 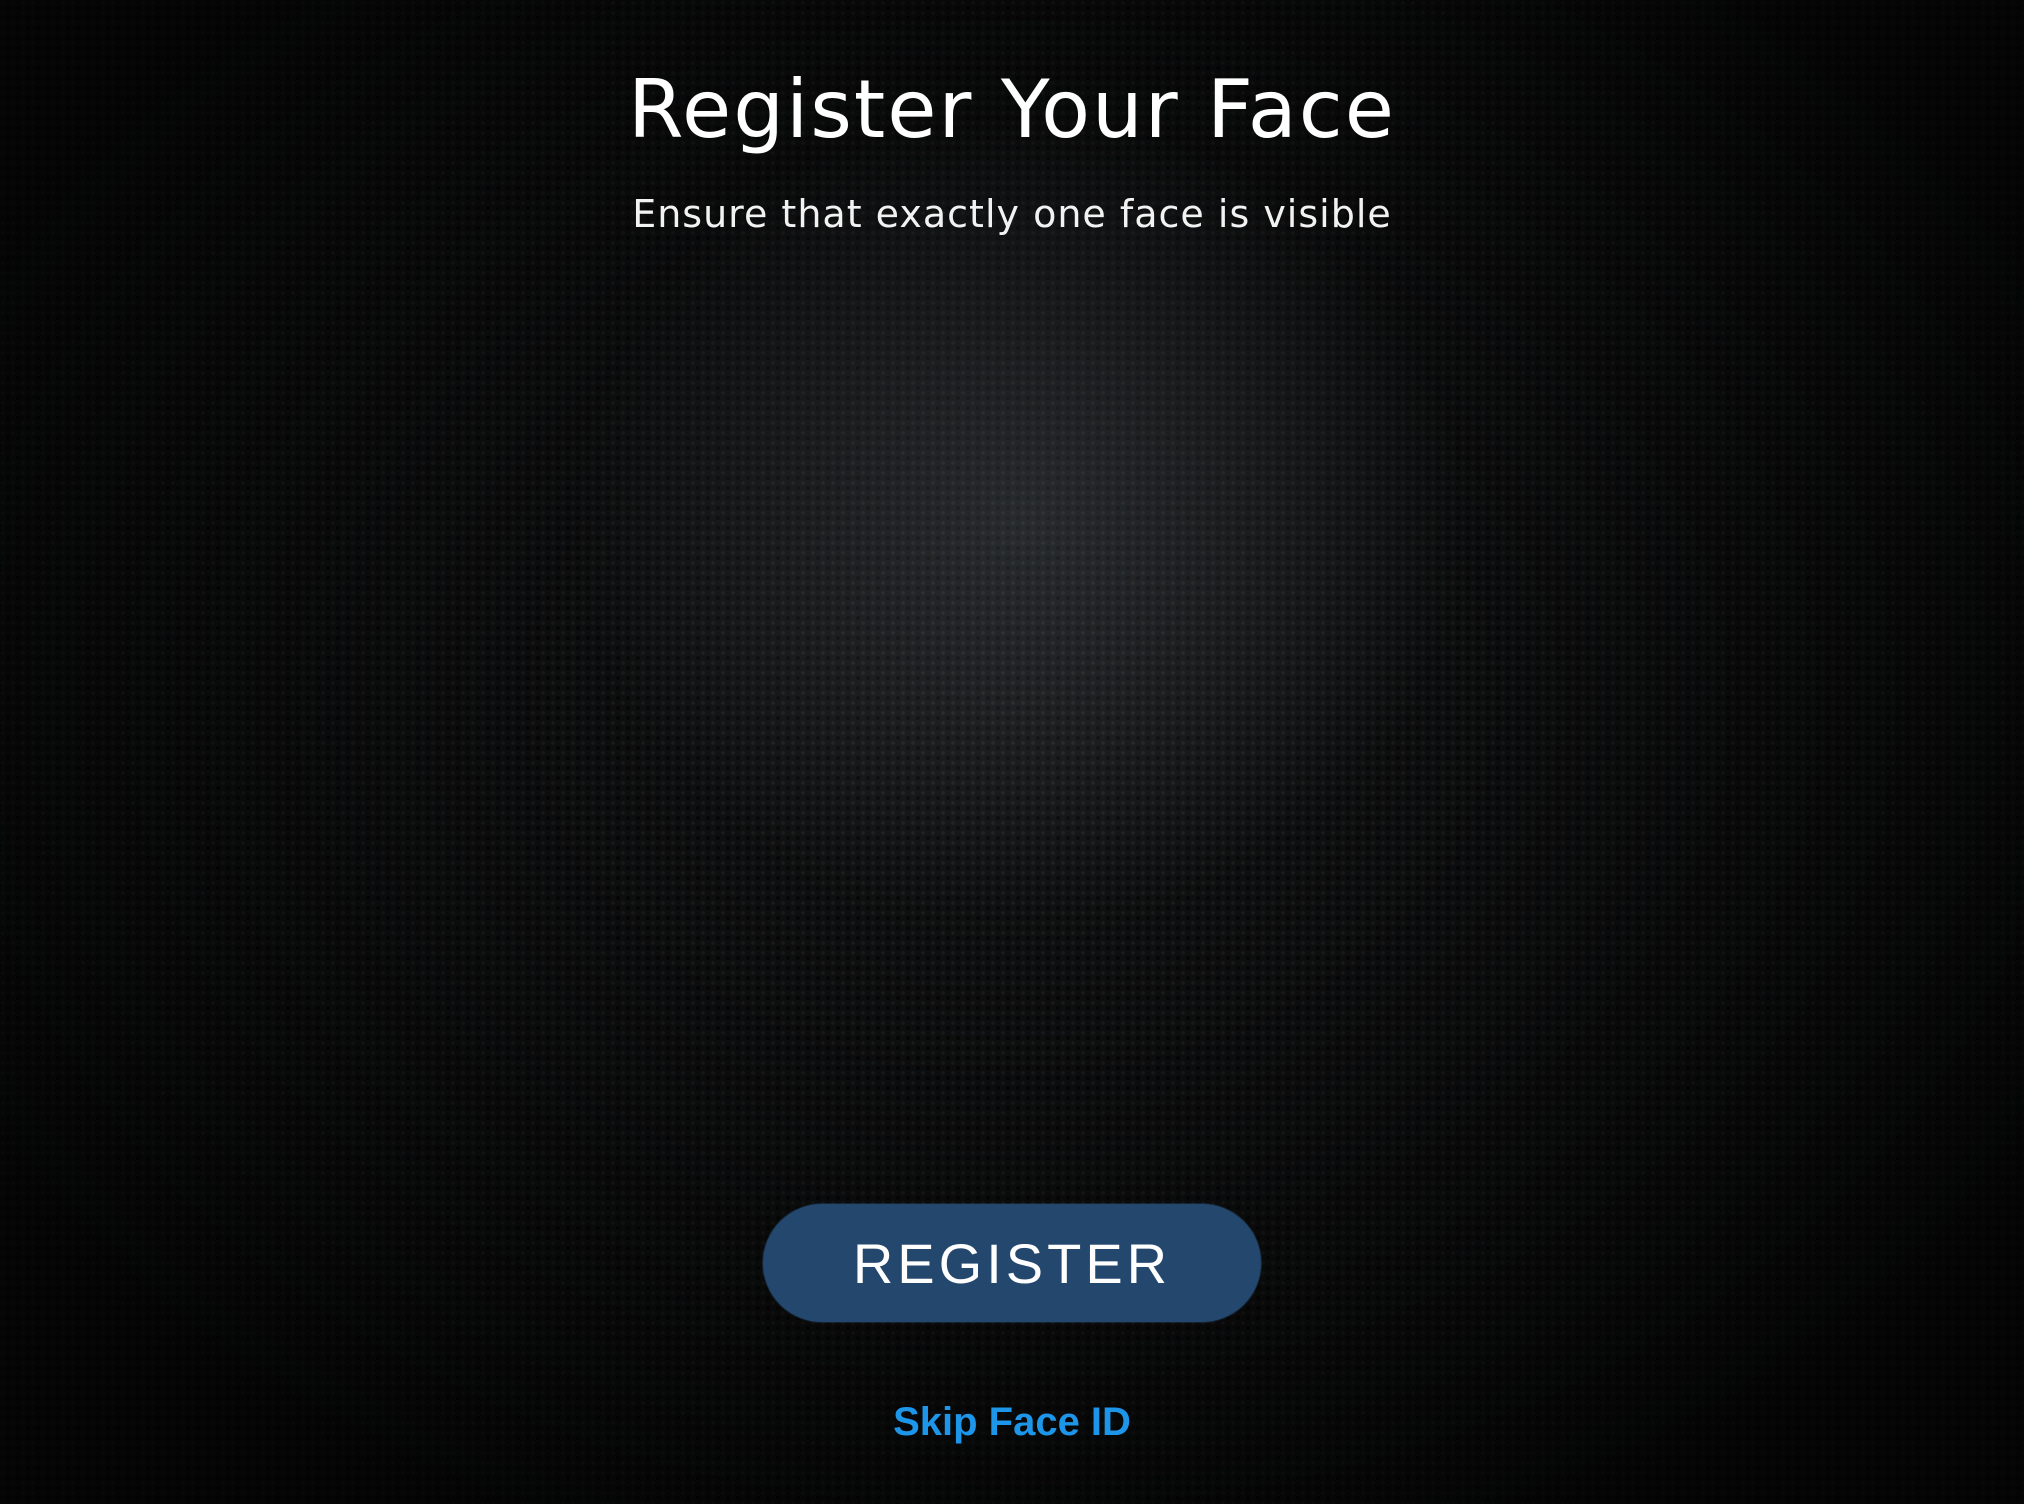 What do you see at coordinates (1012, 1263) in the screenshot?
I see `register-button: REGISTER` at bounding box center [1012, 1263].